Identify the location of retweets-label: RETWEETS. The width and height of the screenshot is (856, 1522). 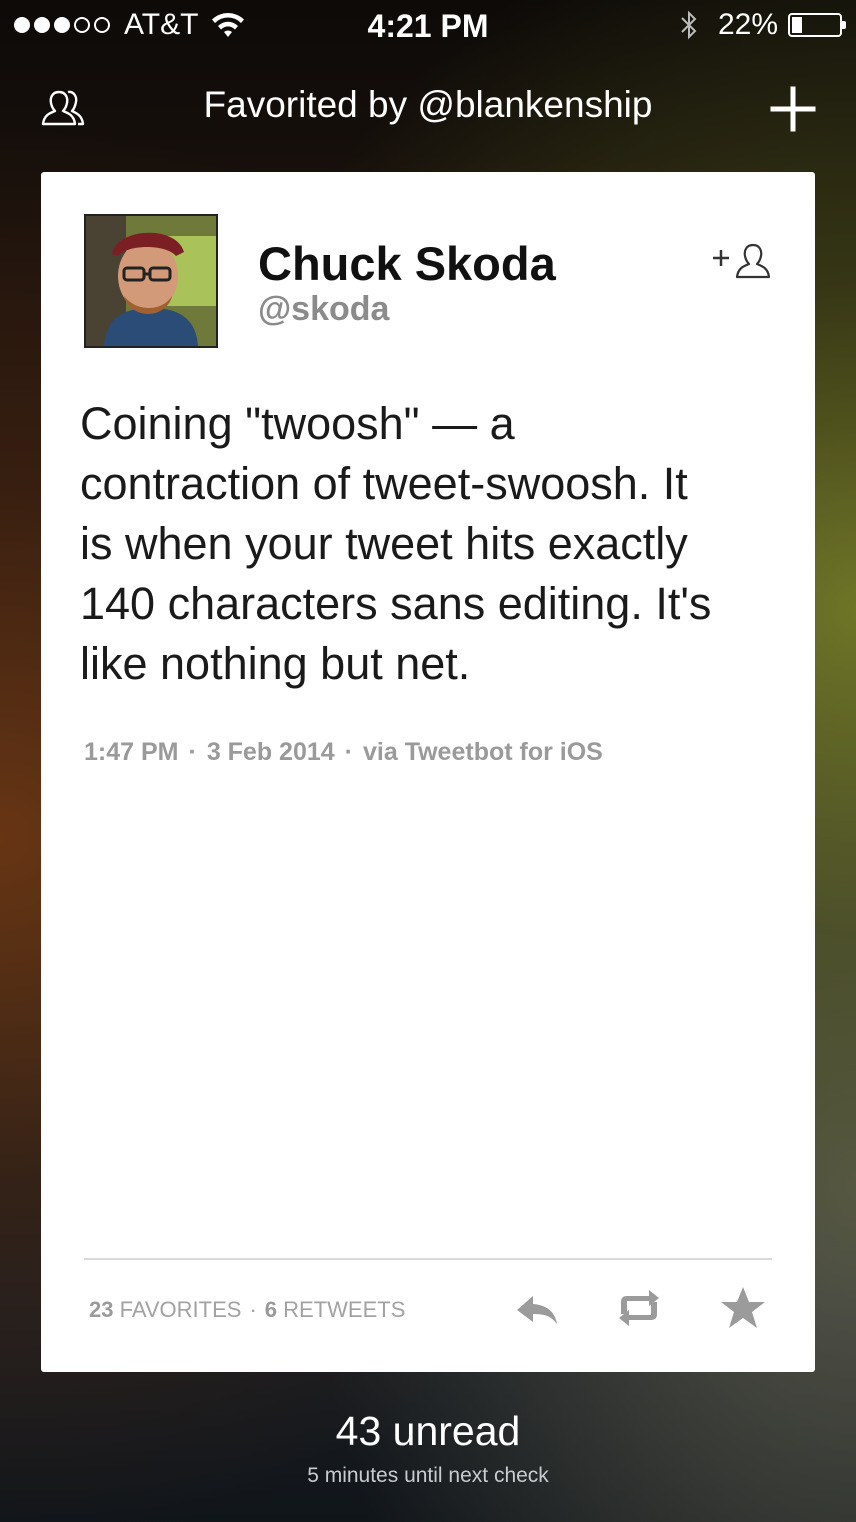
(344, 1309).